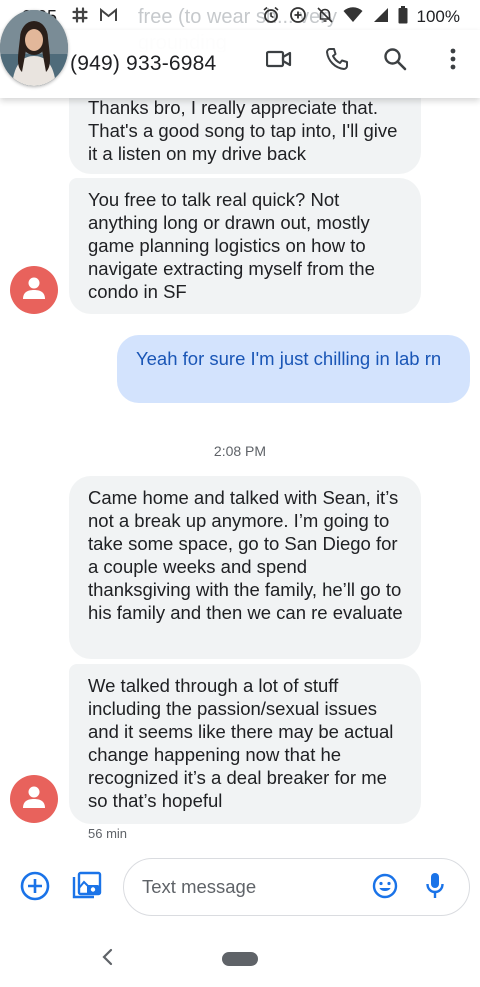  What do you see at coordinates (108, 833) in the screenshot?
I see `message-timestamp: 56 min` at bounding box center [108, 833].